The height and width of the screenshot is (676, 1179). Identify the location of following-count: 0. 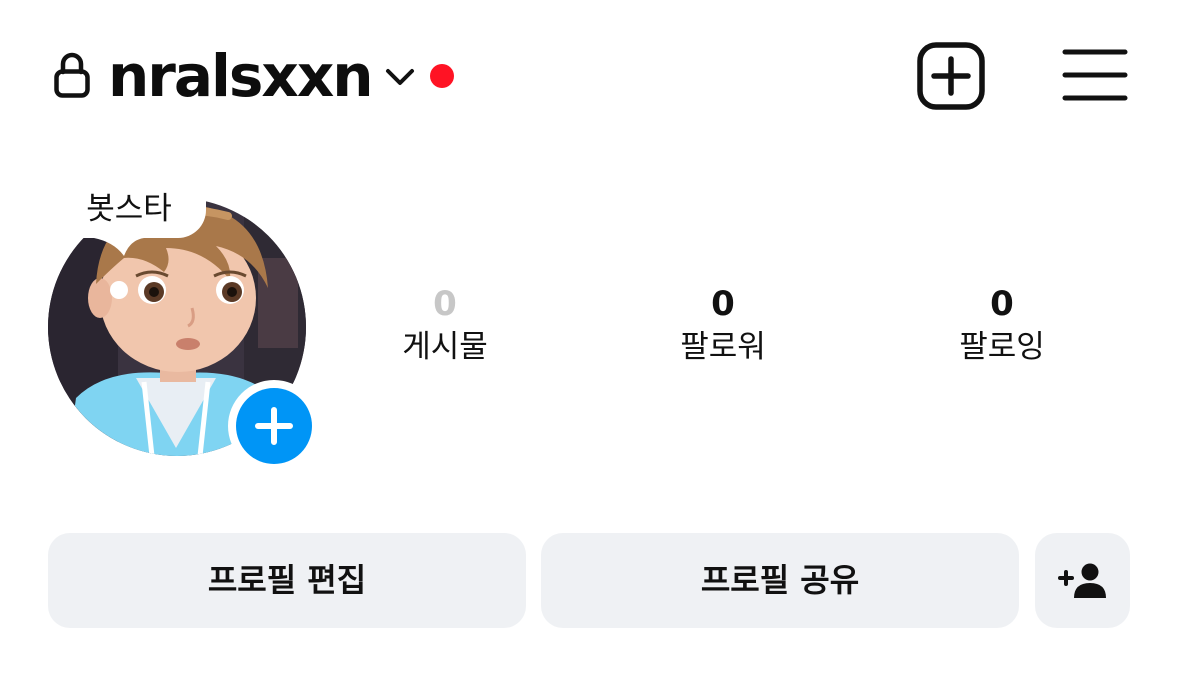
(1002, 304).